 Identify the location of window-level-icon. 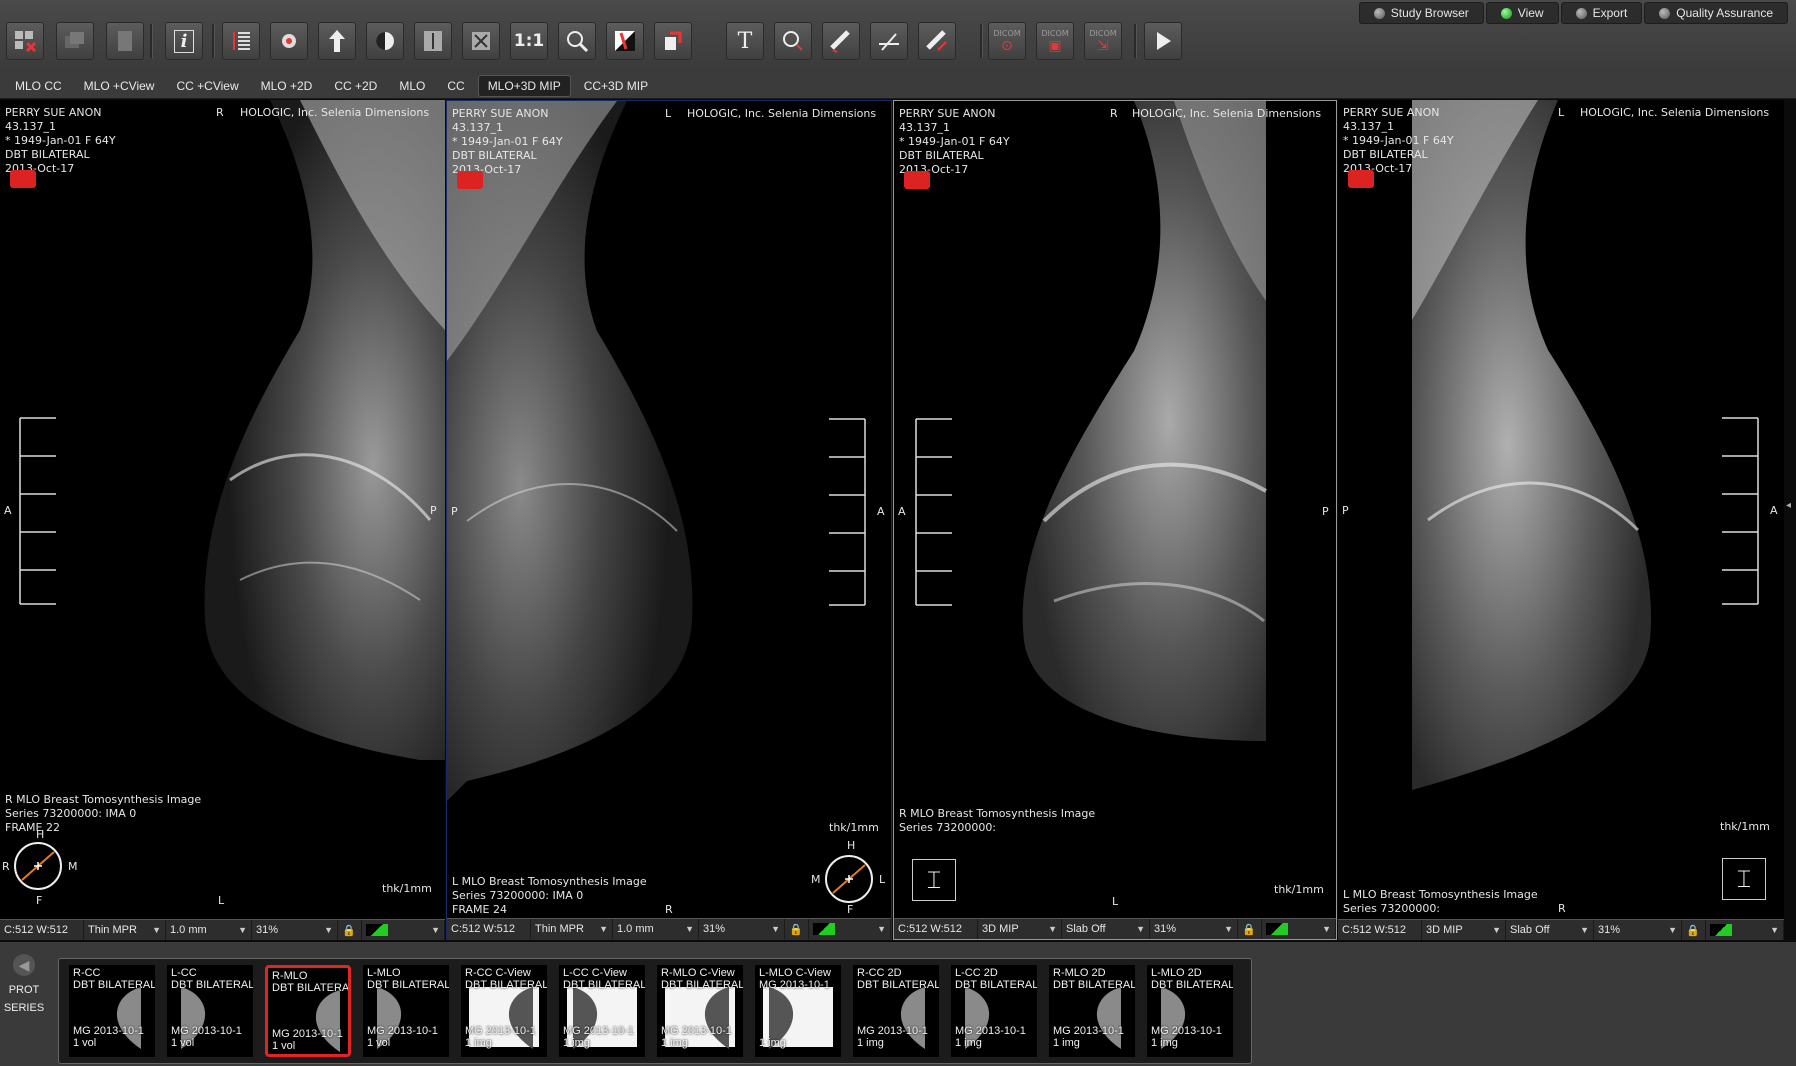
(385, 41).